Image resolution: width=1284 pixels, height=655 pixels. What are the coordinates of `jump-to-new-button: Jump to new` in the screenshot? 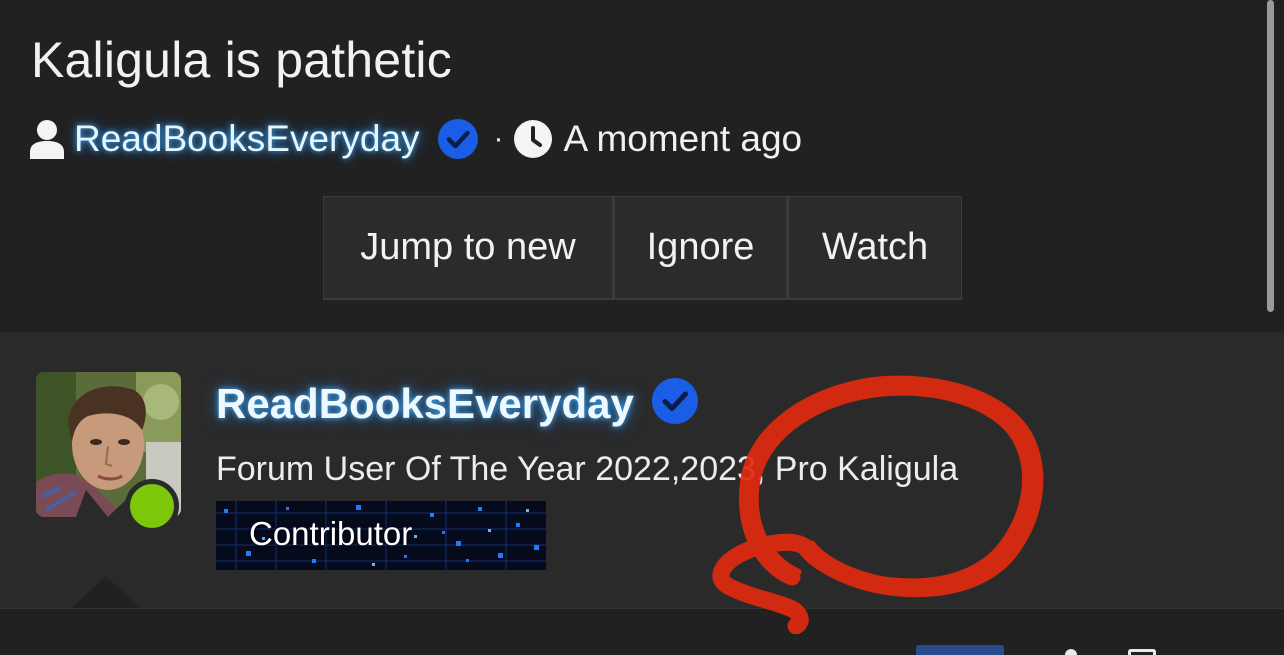 It's located at (468, 248).